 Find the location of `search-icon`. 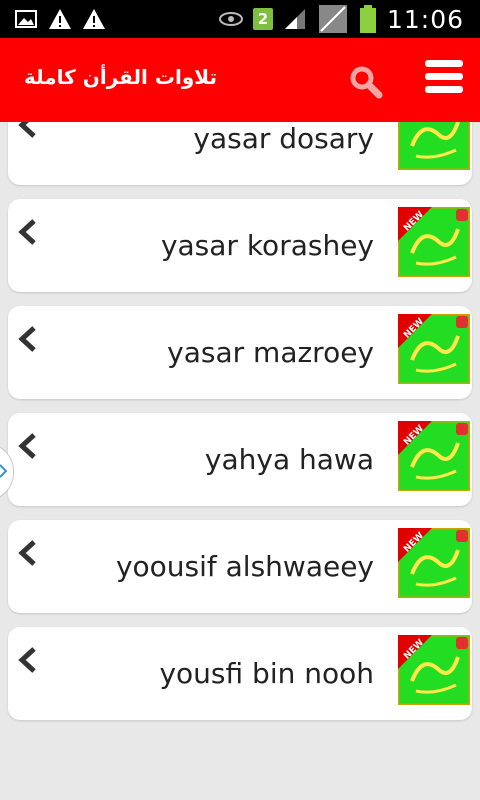

search-icon is located at coordinates (366, 82).